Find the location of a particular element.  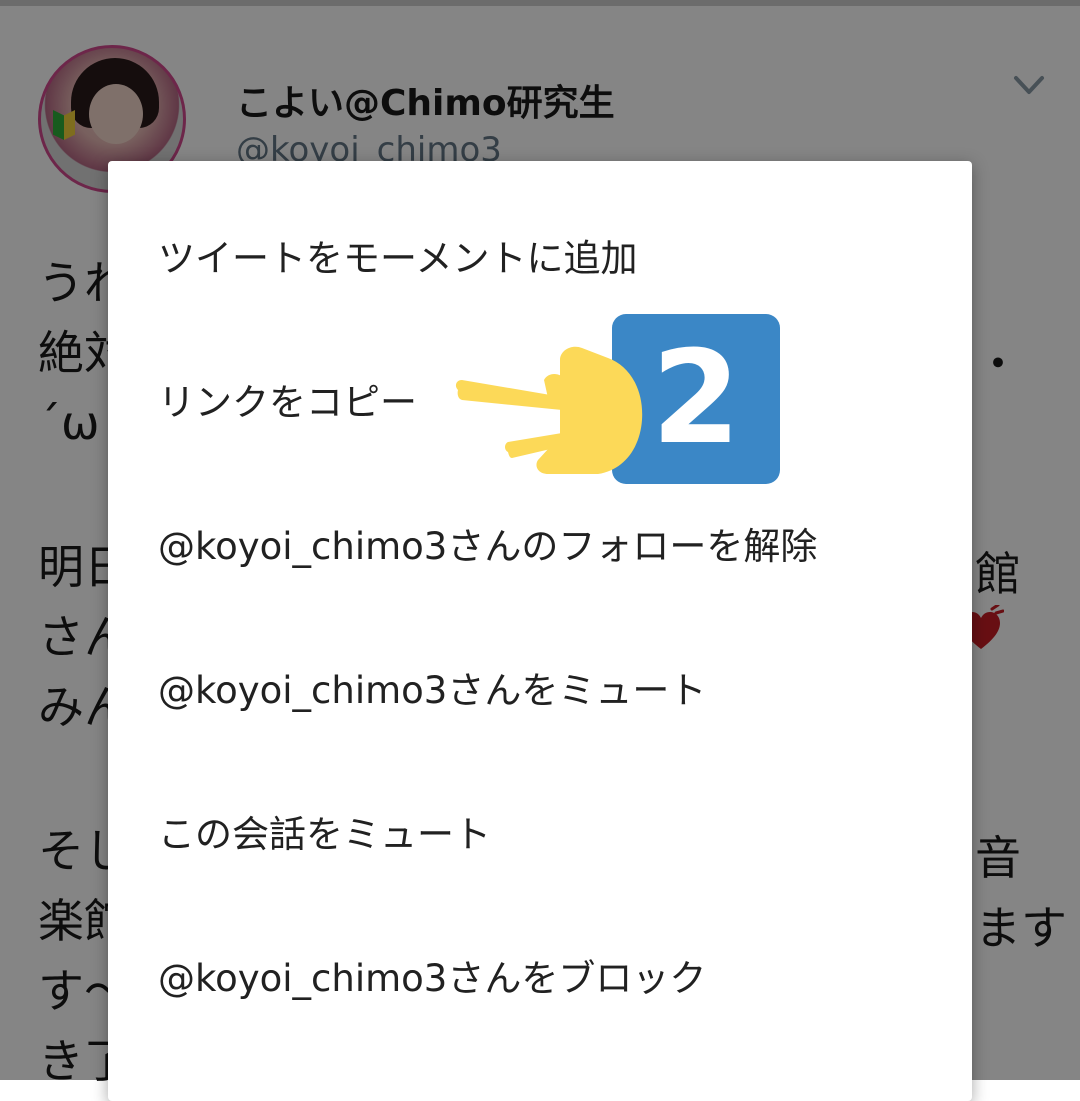

menu-item-add-to-moment: ツイートをモーメントに追加 is located at coordinates (398, 259).